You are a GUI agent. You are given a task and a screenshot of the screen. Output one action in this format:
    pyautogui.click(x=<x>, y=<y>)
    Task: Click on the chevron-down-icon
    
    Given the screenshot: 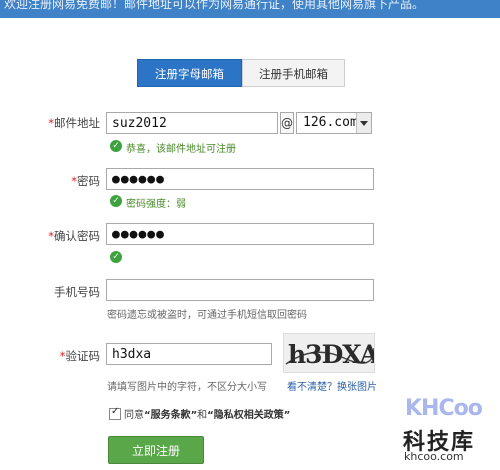 What is the action you would take?
    pyautogui.click(x=363, y=123)
    